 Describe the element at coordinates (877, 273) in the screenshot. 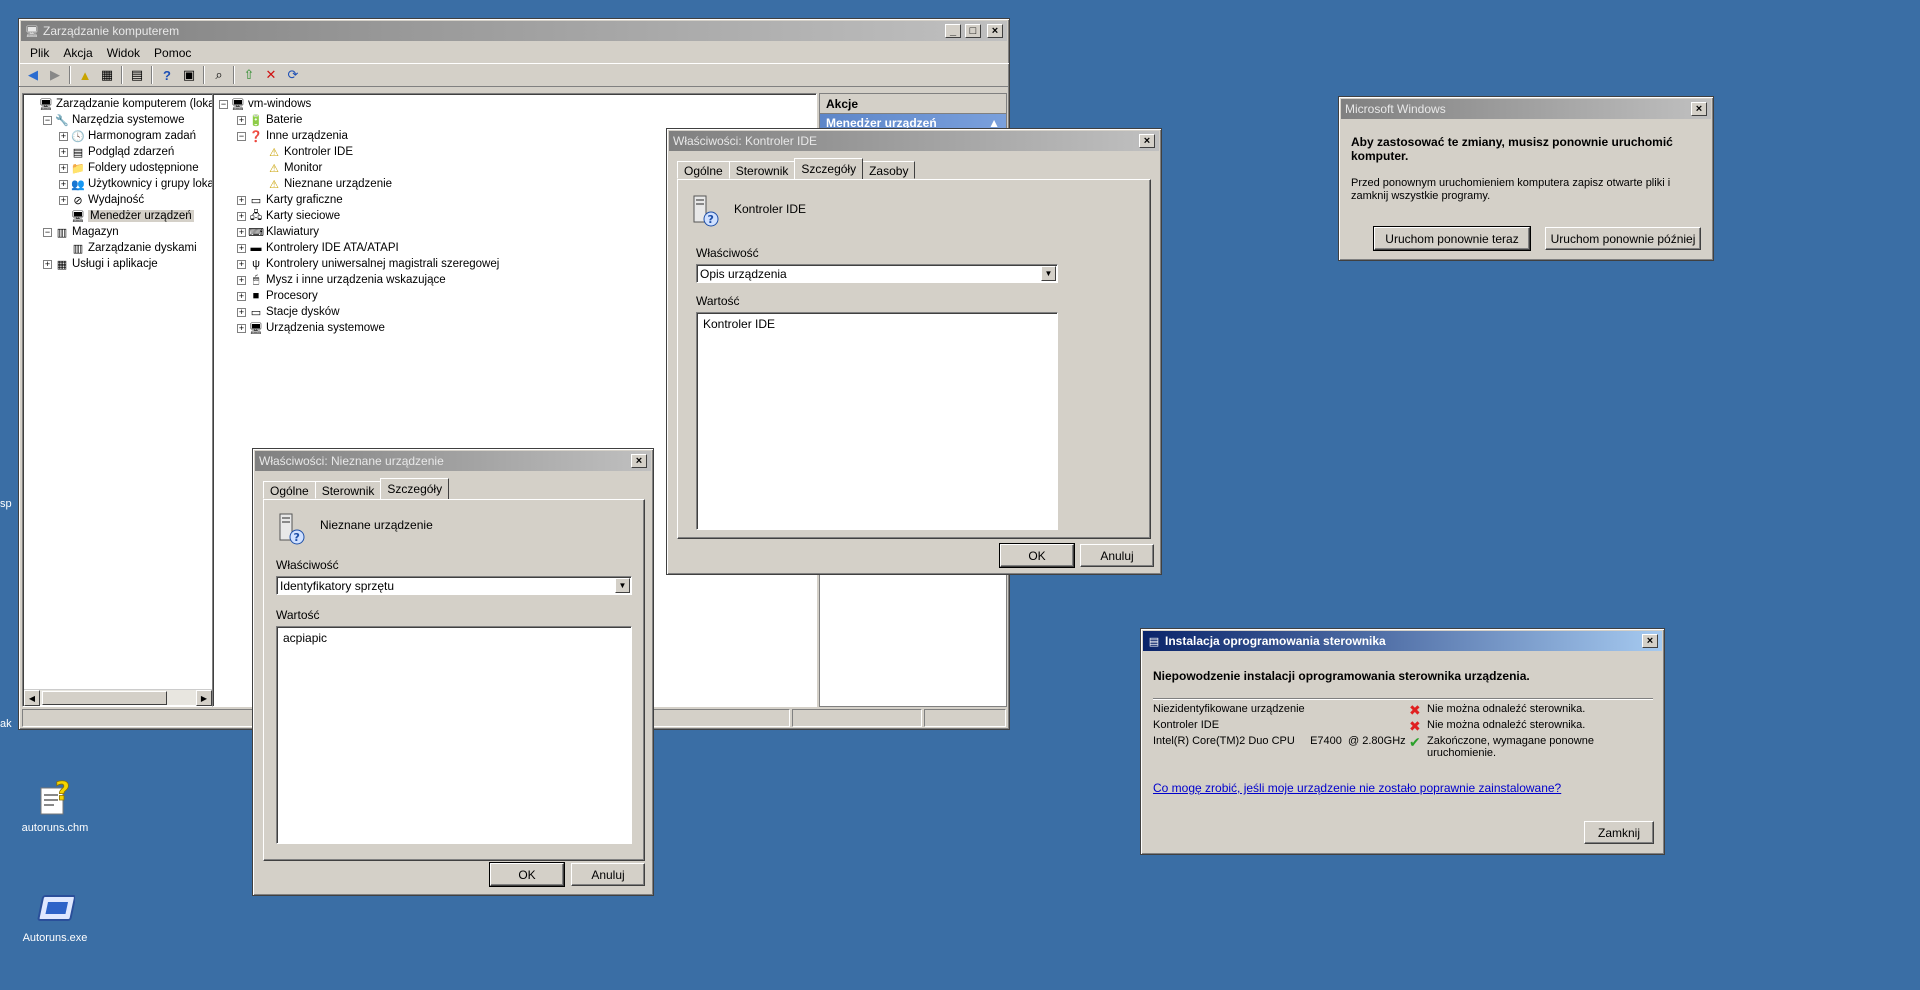

I see `property-dropdown: Opis urządzenia ▼` at that location.